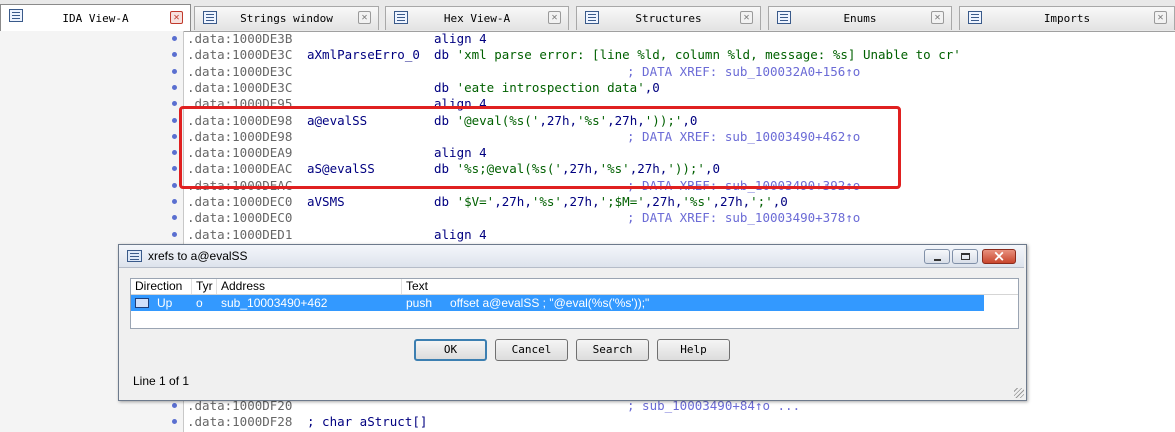  I want to click on ok-button: OK, so click(450, 350).